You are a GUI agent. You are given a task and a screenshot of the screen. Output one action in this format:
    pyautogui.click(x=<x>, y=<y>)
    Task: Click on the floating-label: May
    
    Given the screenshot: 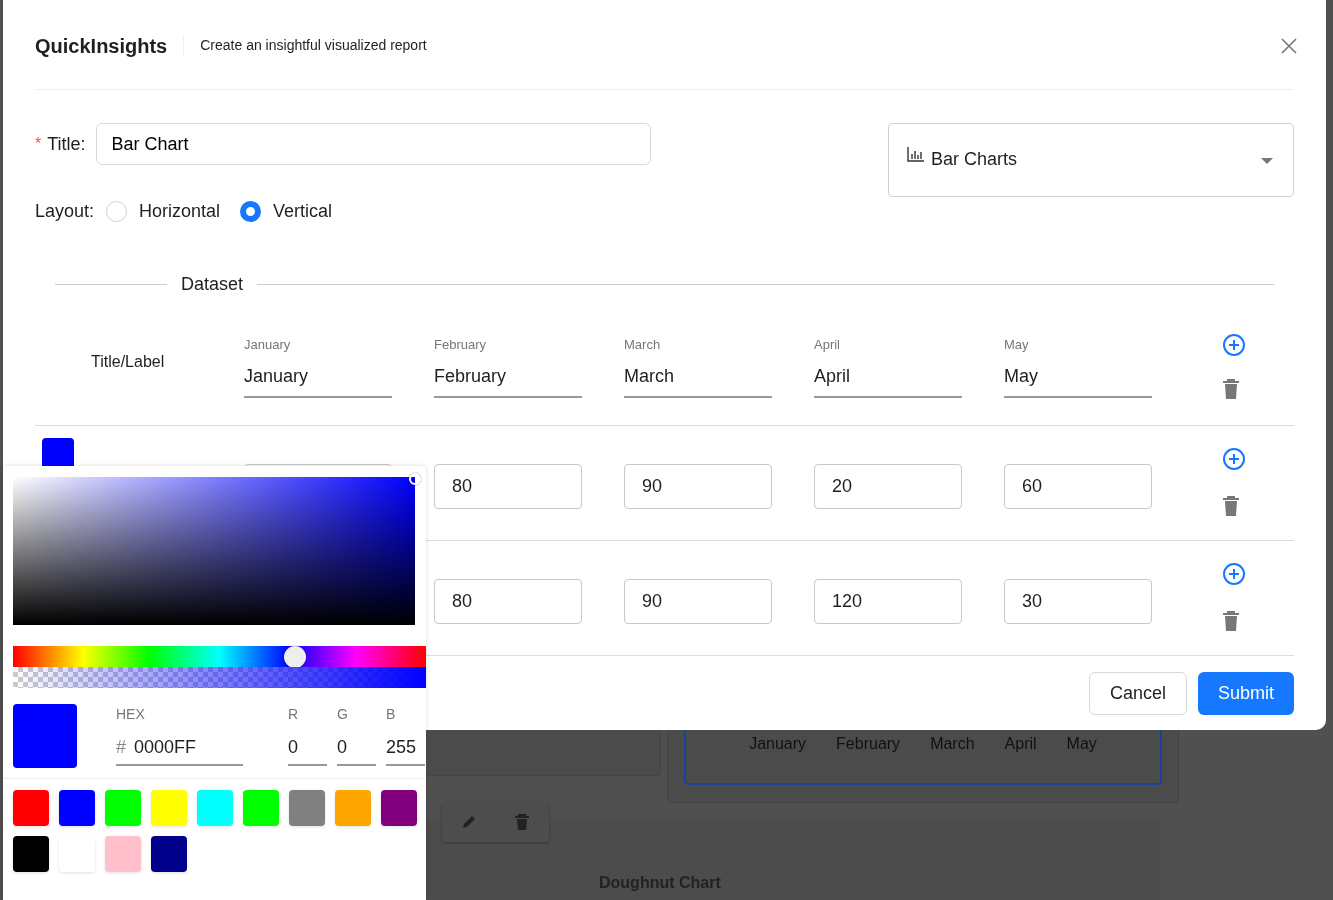 What is the action you would take?
    pyautogui.click(x=1017, y=345)
    